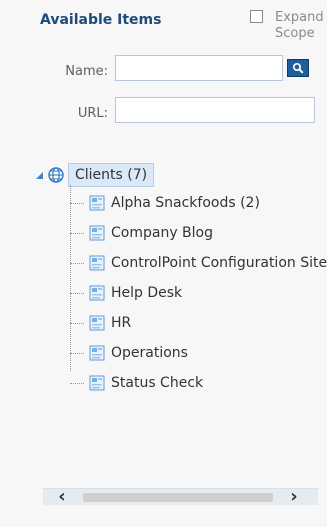  What do you see at coordinates (256, 16) in the screenshot?
I see `expand-scope-checkbox` at bounding box center [256, 16].